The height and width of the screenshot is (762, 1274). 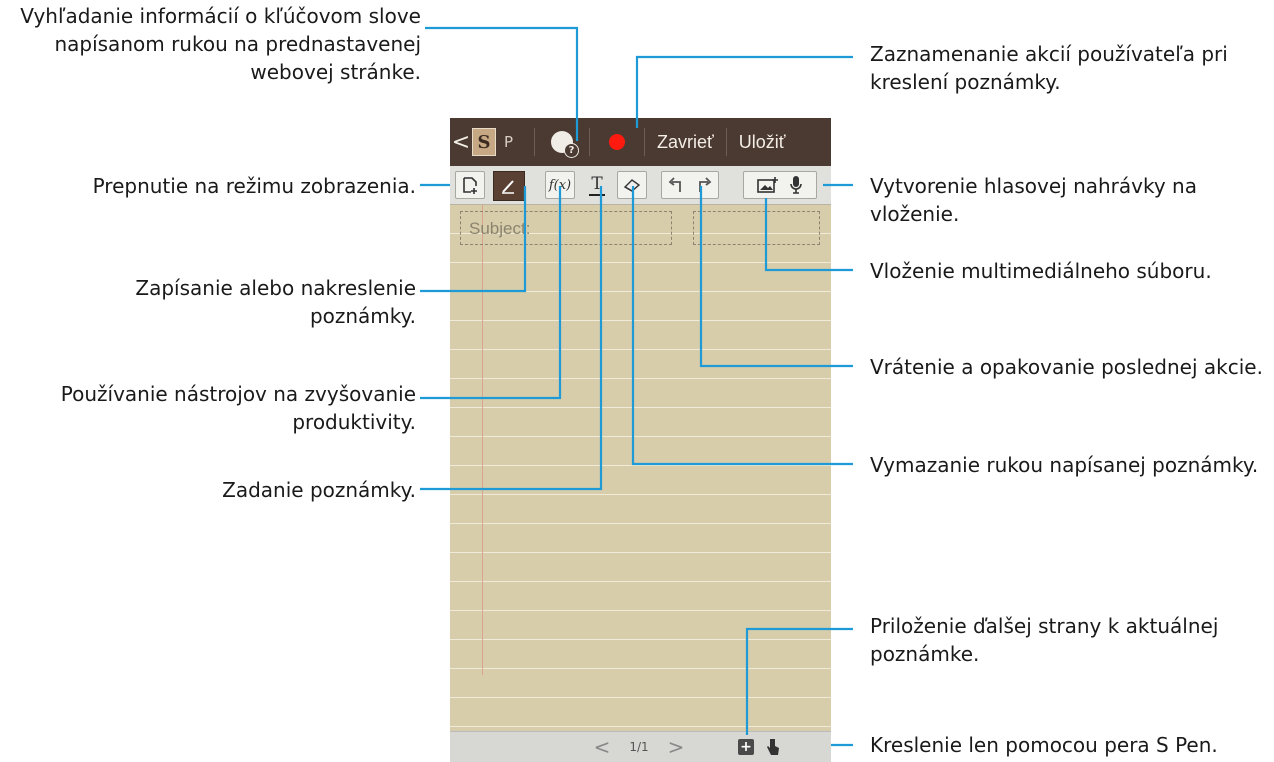 I want to click on margin-line, so click(x=482, y=440).